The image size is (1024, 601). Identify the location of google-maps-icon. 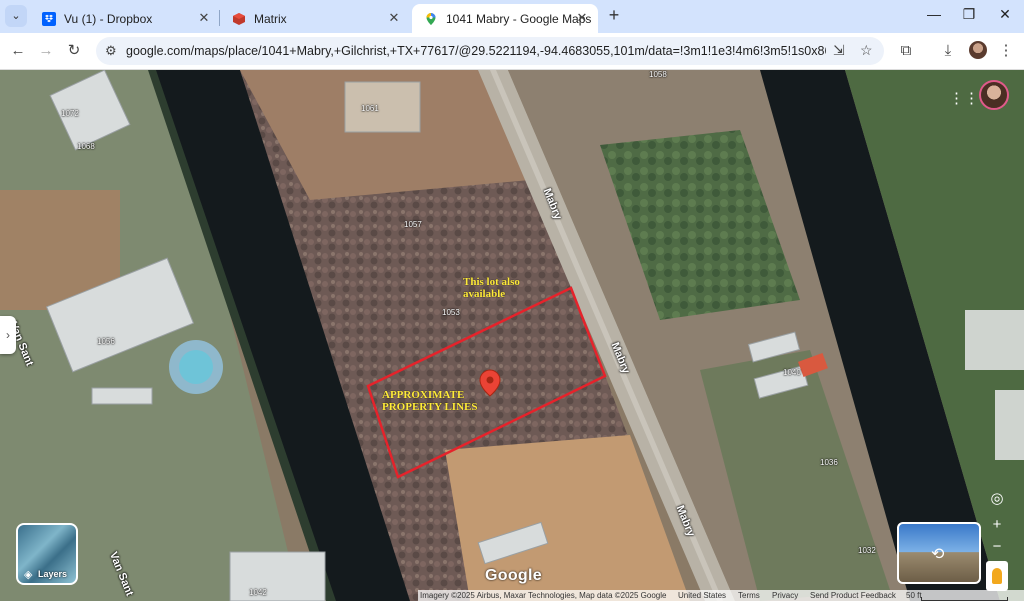
(431, 19).